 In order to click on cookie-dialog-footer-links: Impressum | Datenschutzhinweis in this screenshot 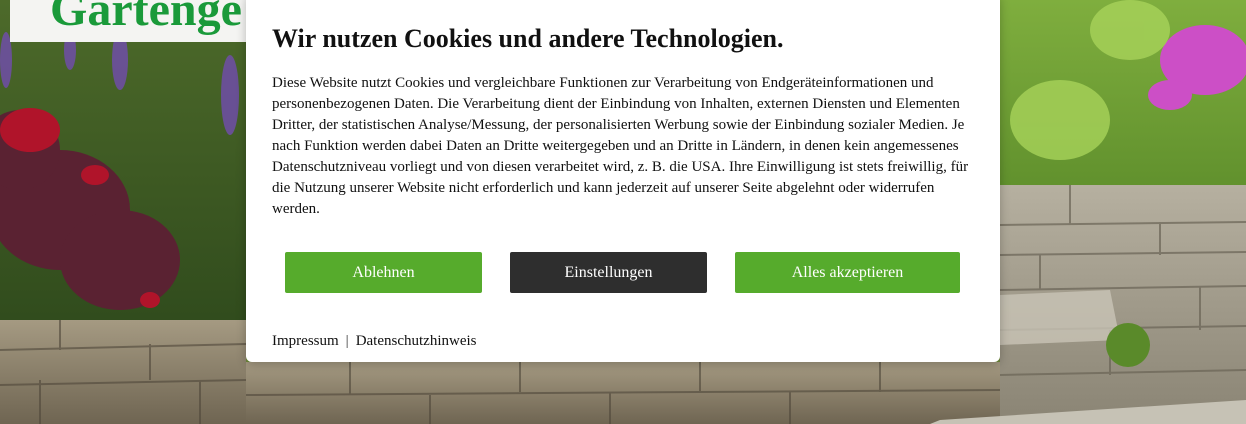, I will do `click(374, 341)`.